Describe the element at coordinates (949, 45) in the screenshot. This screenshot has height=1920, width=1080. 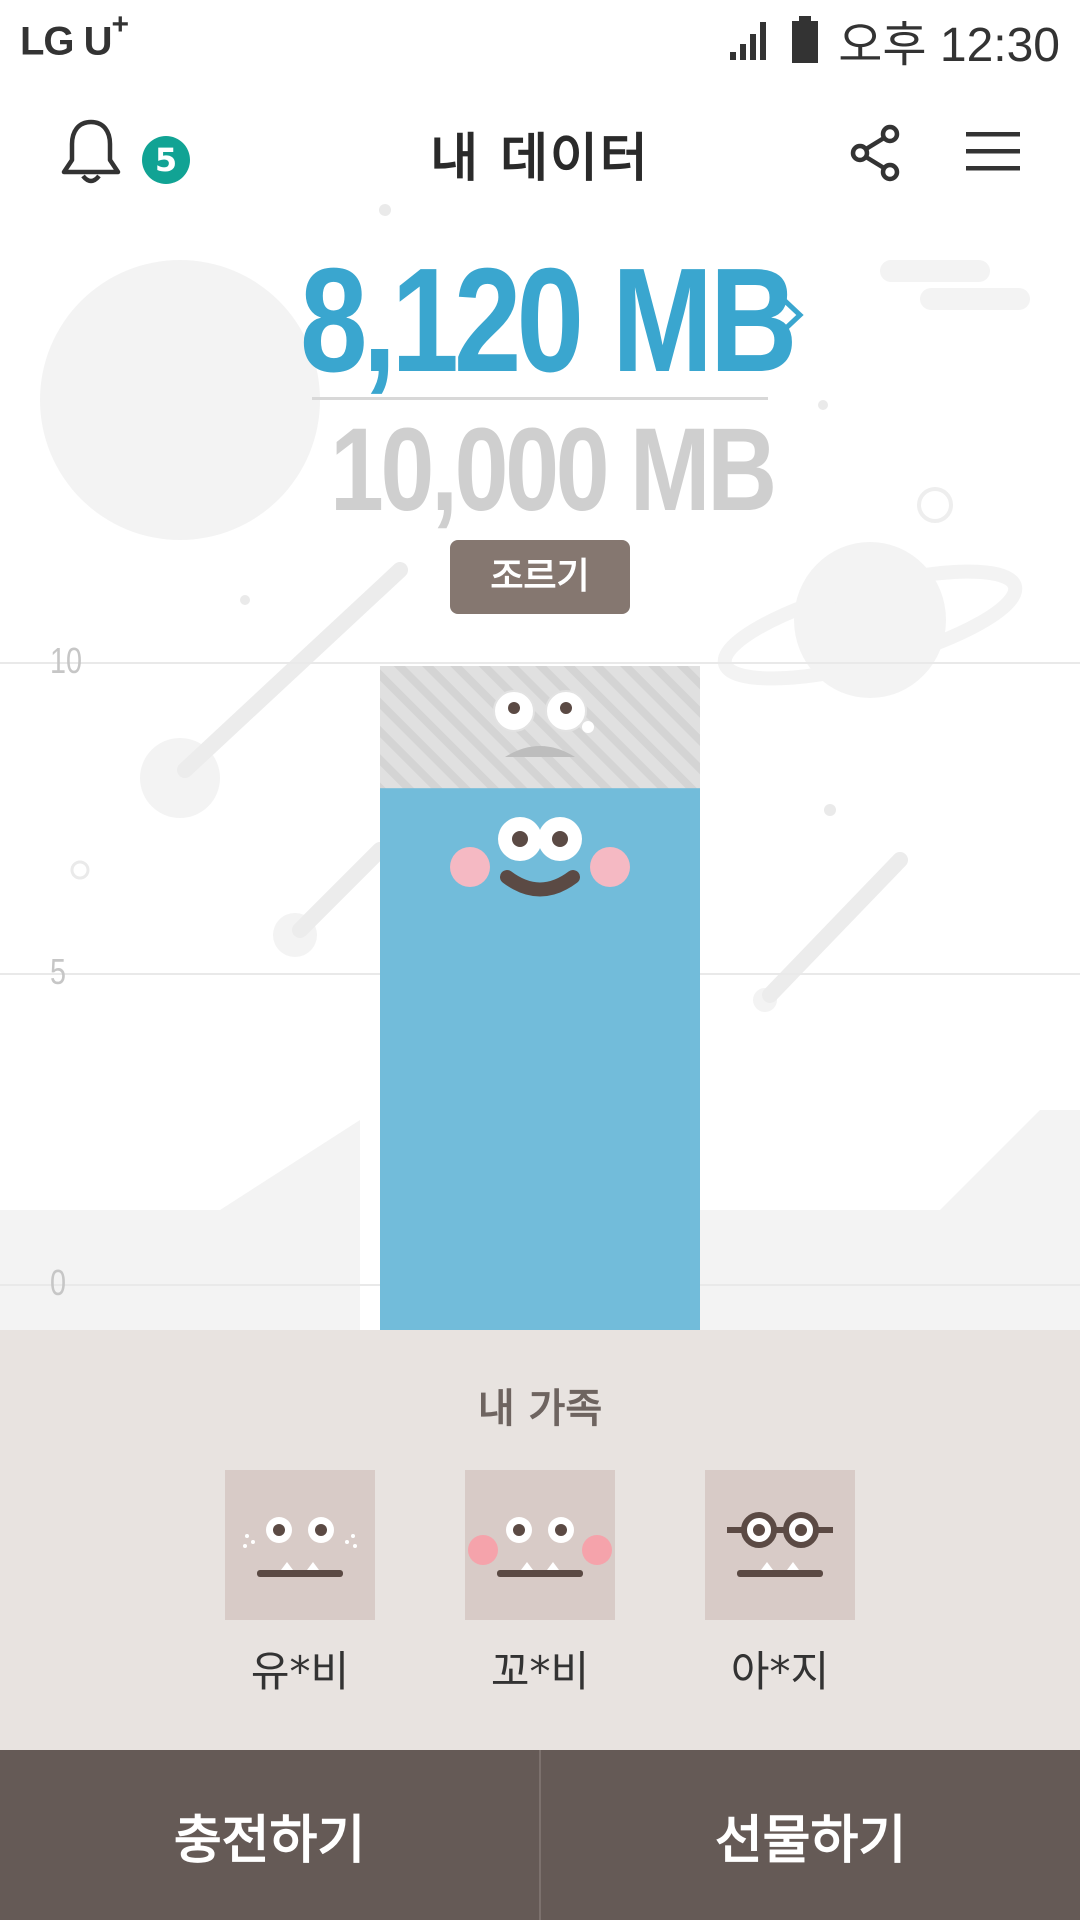
I see `status-clock: 오후 12:30` at that location.